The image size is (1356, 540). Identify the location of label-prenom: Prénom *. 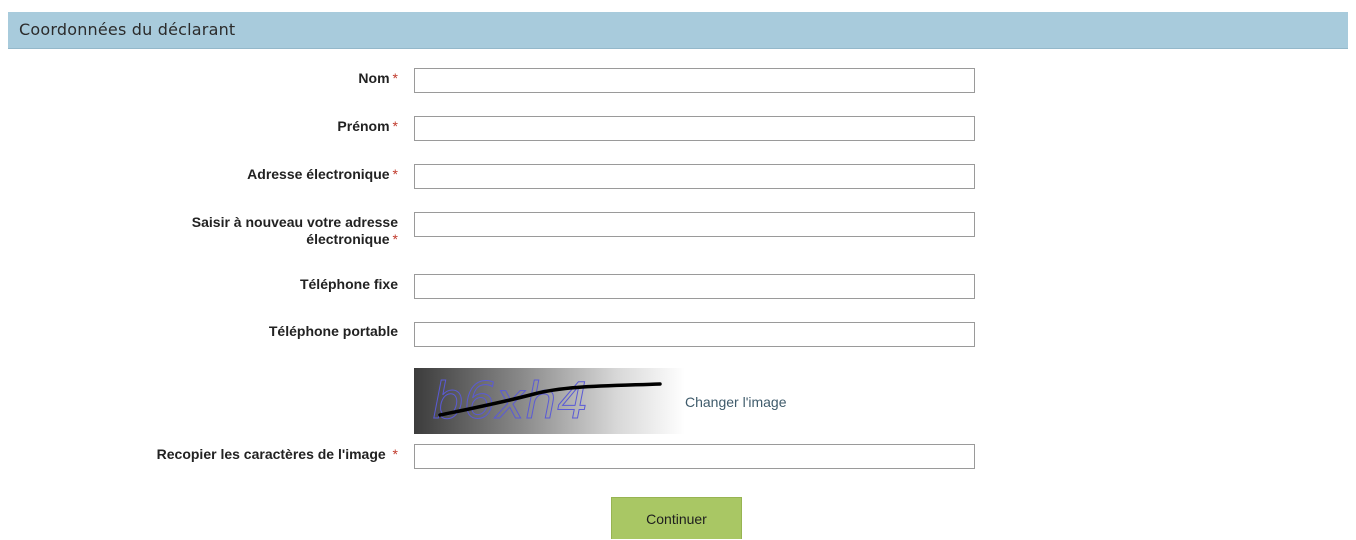
(367, 126).